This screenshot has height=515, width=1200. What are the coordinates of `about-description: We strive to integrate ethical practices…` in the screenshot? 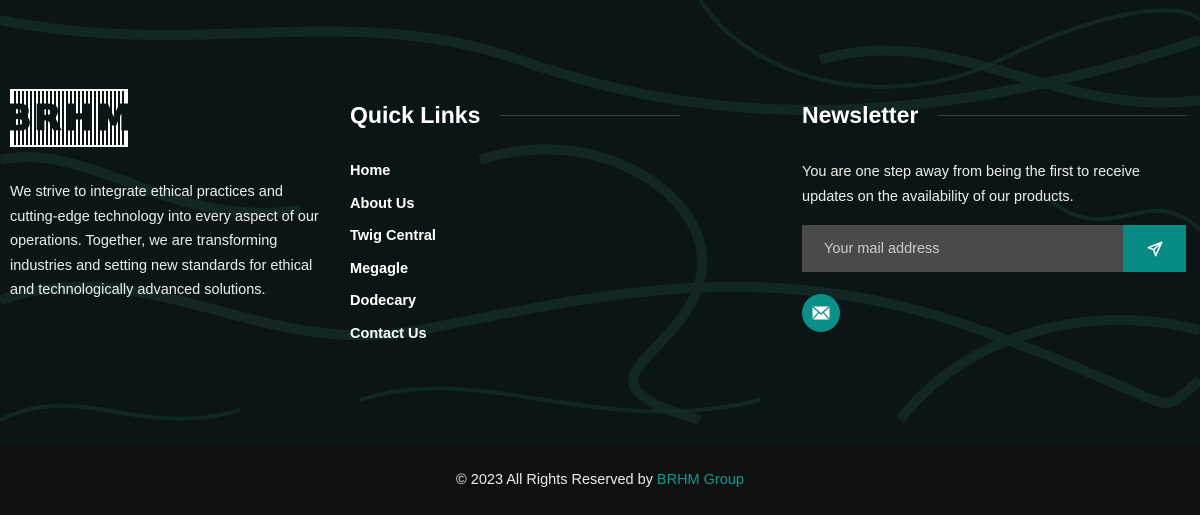 It's located at (164, 241).